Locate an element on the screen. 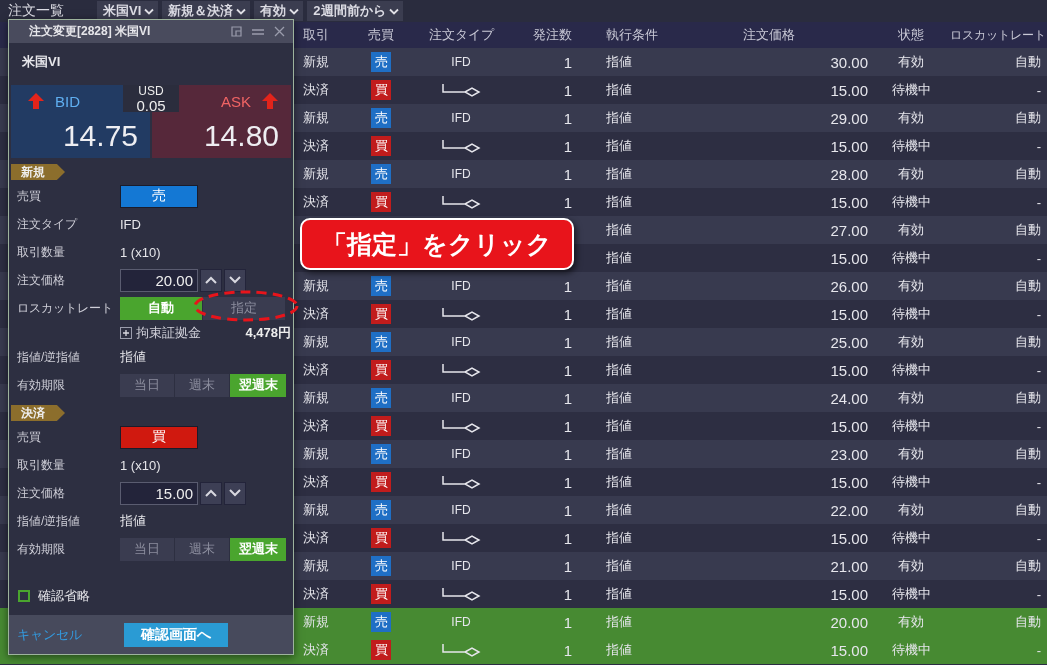 The height and width of the screenshot is (665, 1047). column-header: 執行条件 is located at coordinates (632, 35).